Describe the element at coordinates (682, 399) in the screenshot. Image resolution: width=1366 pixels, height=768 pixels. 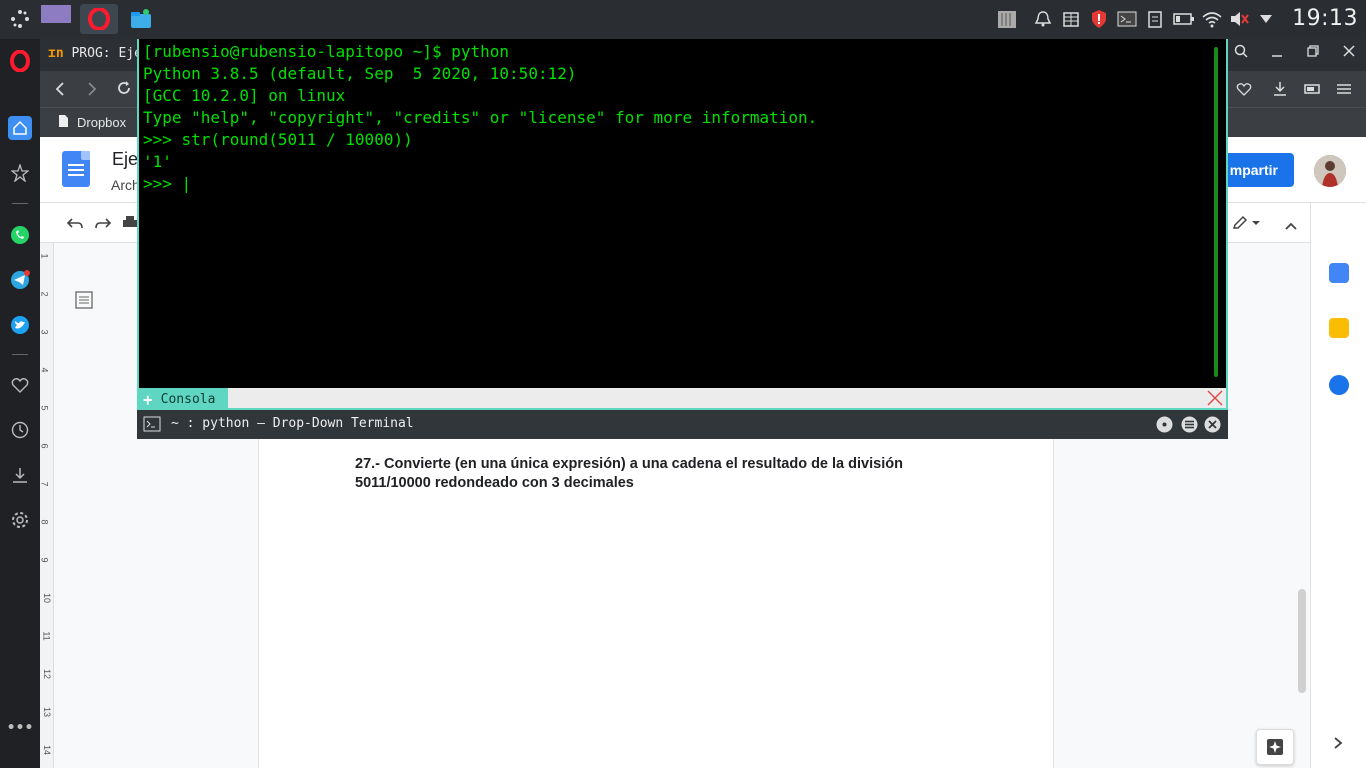
I see `terminal-tabs: + Consola` at that location.